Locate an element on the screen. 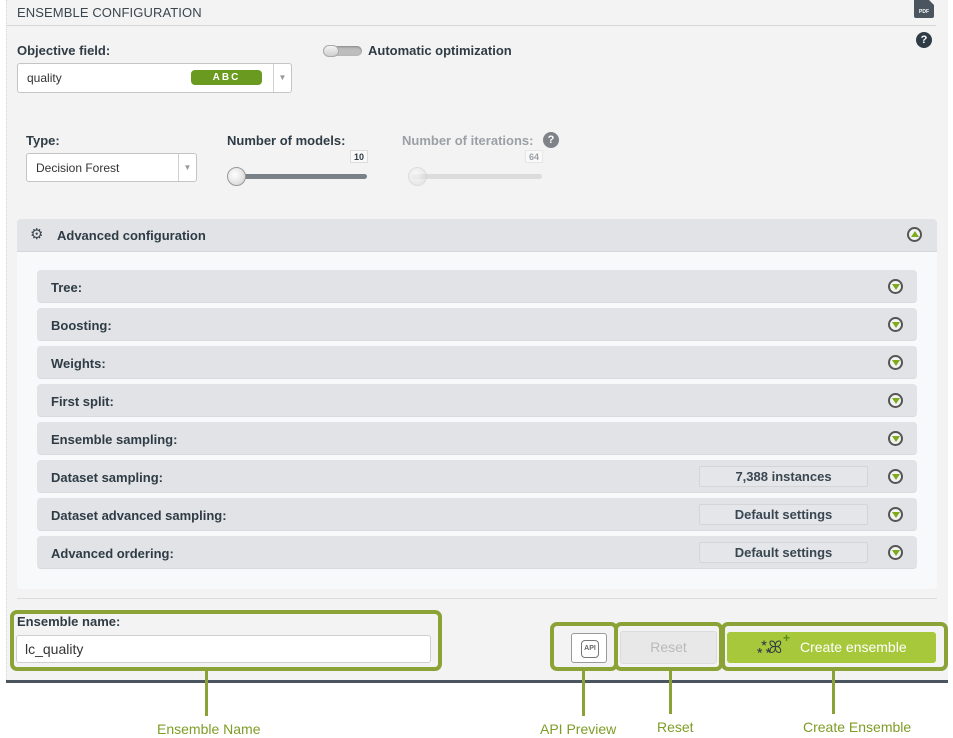 Image resolution: width=953 pixels, height=738 pixels. api-icon: API is located at coordinates (590, 649).